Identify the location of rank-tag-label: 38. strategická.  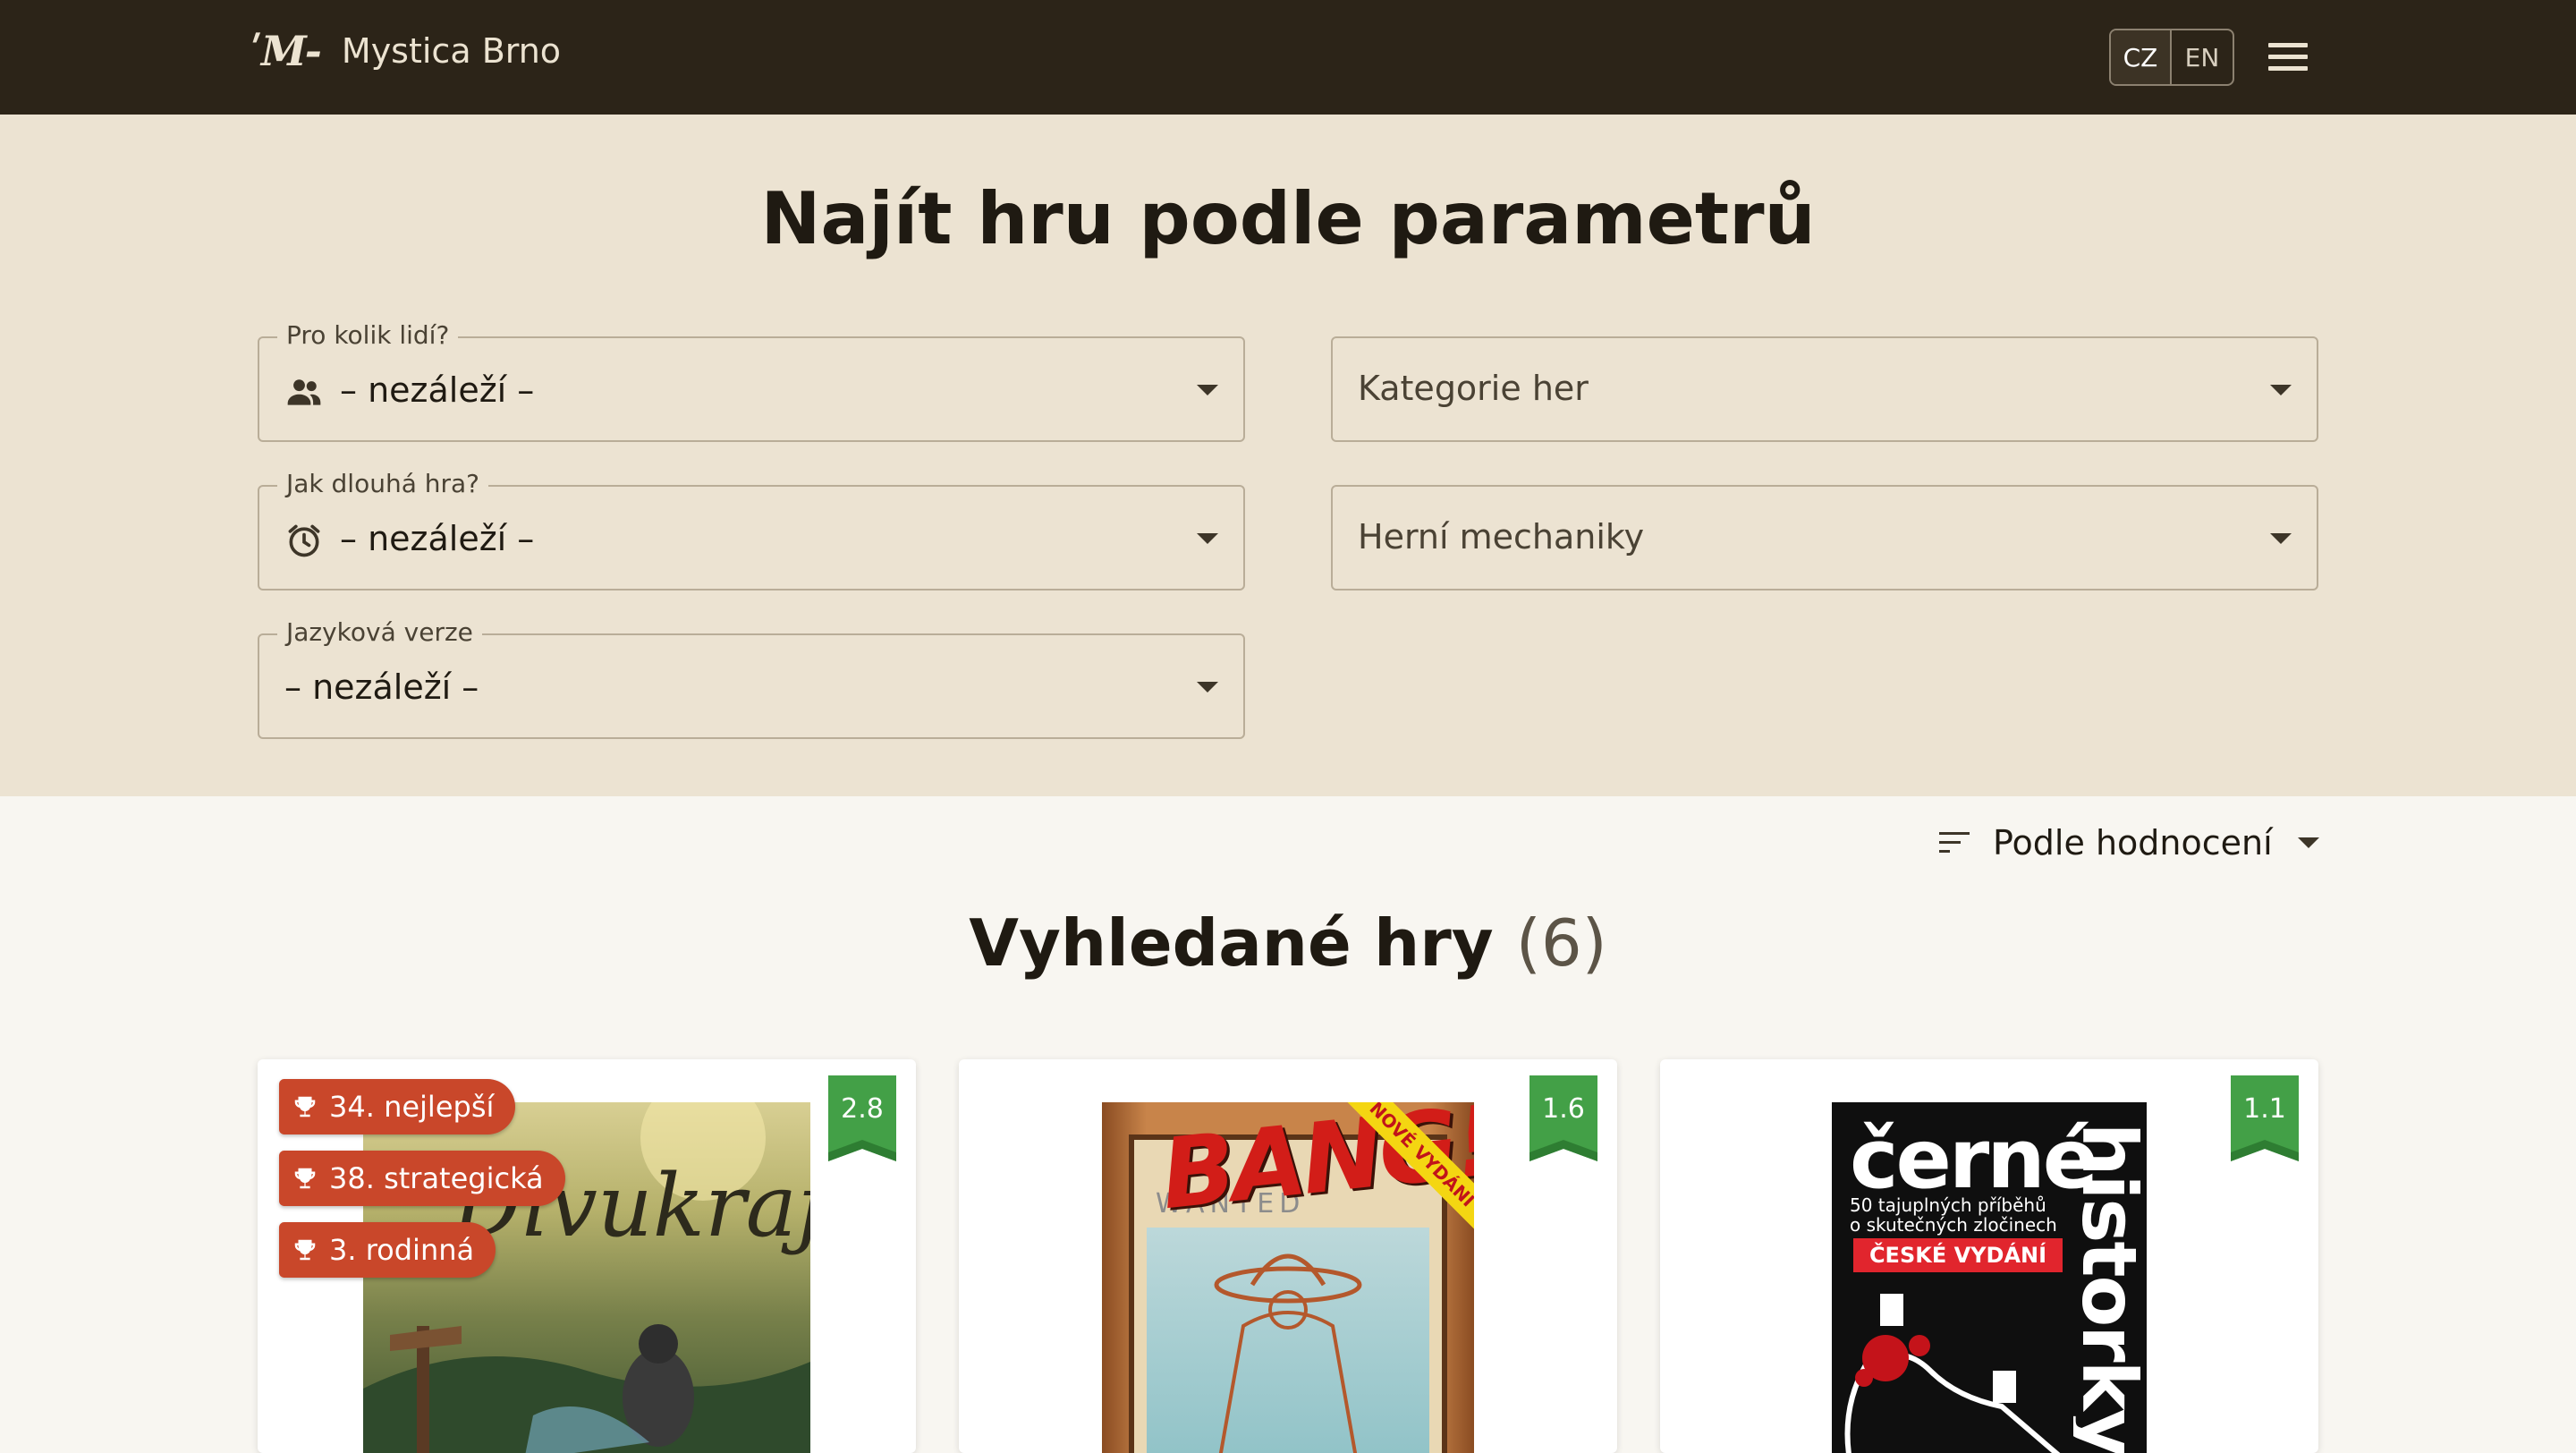
(436, 1178).